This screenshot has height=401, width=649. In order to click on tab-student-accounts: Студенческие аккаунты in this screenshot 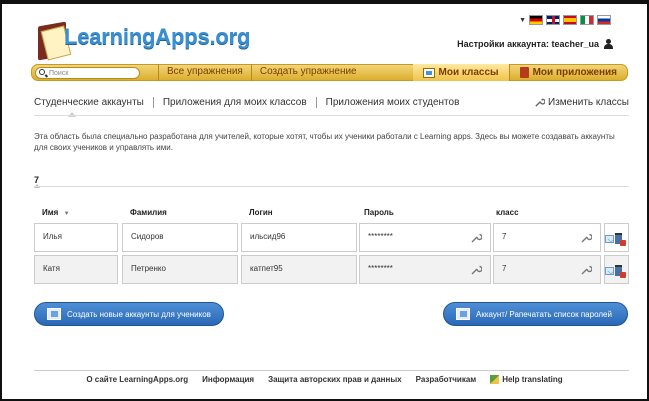, I will do `click(94, 107)`.